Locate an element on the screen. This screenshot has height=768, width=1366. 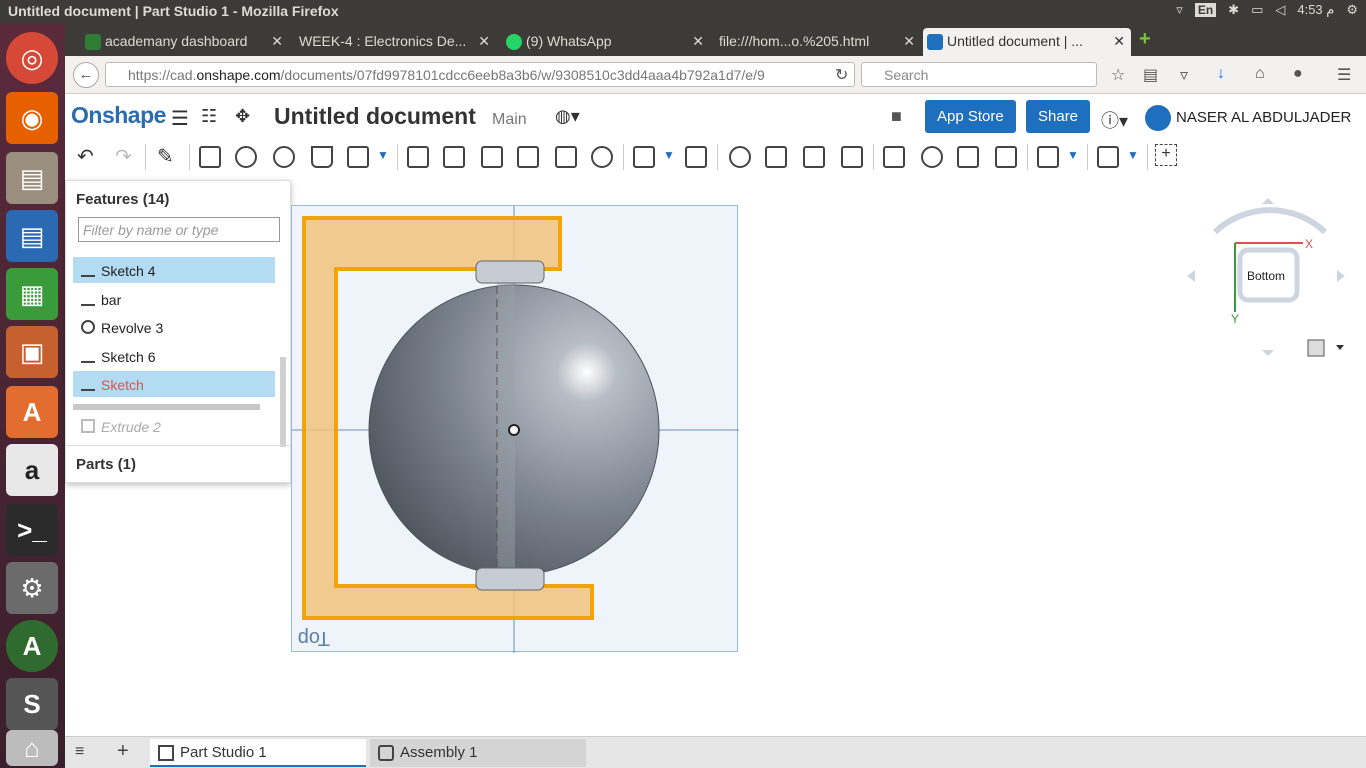
wifi-icon: ▿ is located at coordinates (1179, 10).